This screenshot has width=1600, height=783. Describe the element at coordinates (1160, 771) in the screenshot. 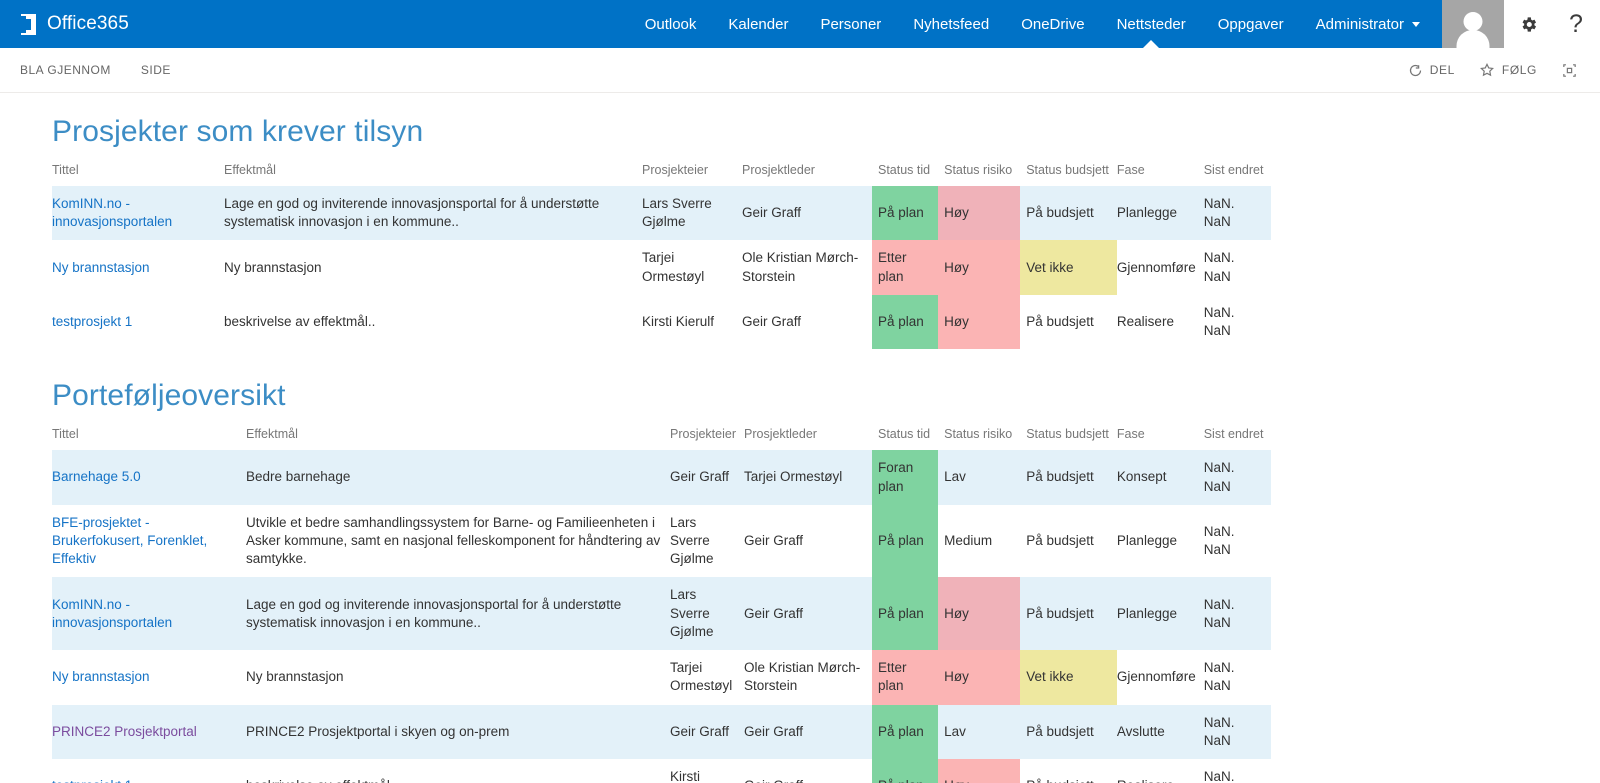

I see `cell-fase: Realisere` at that location.